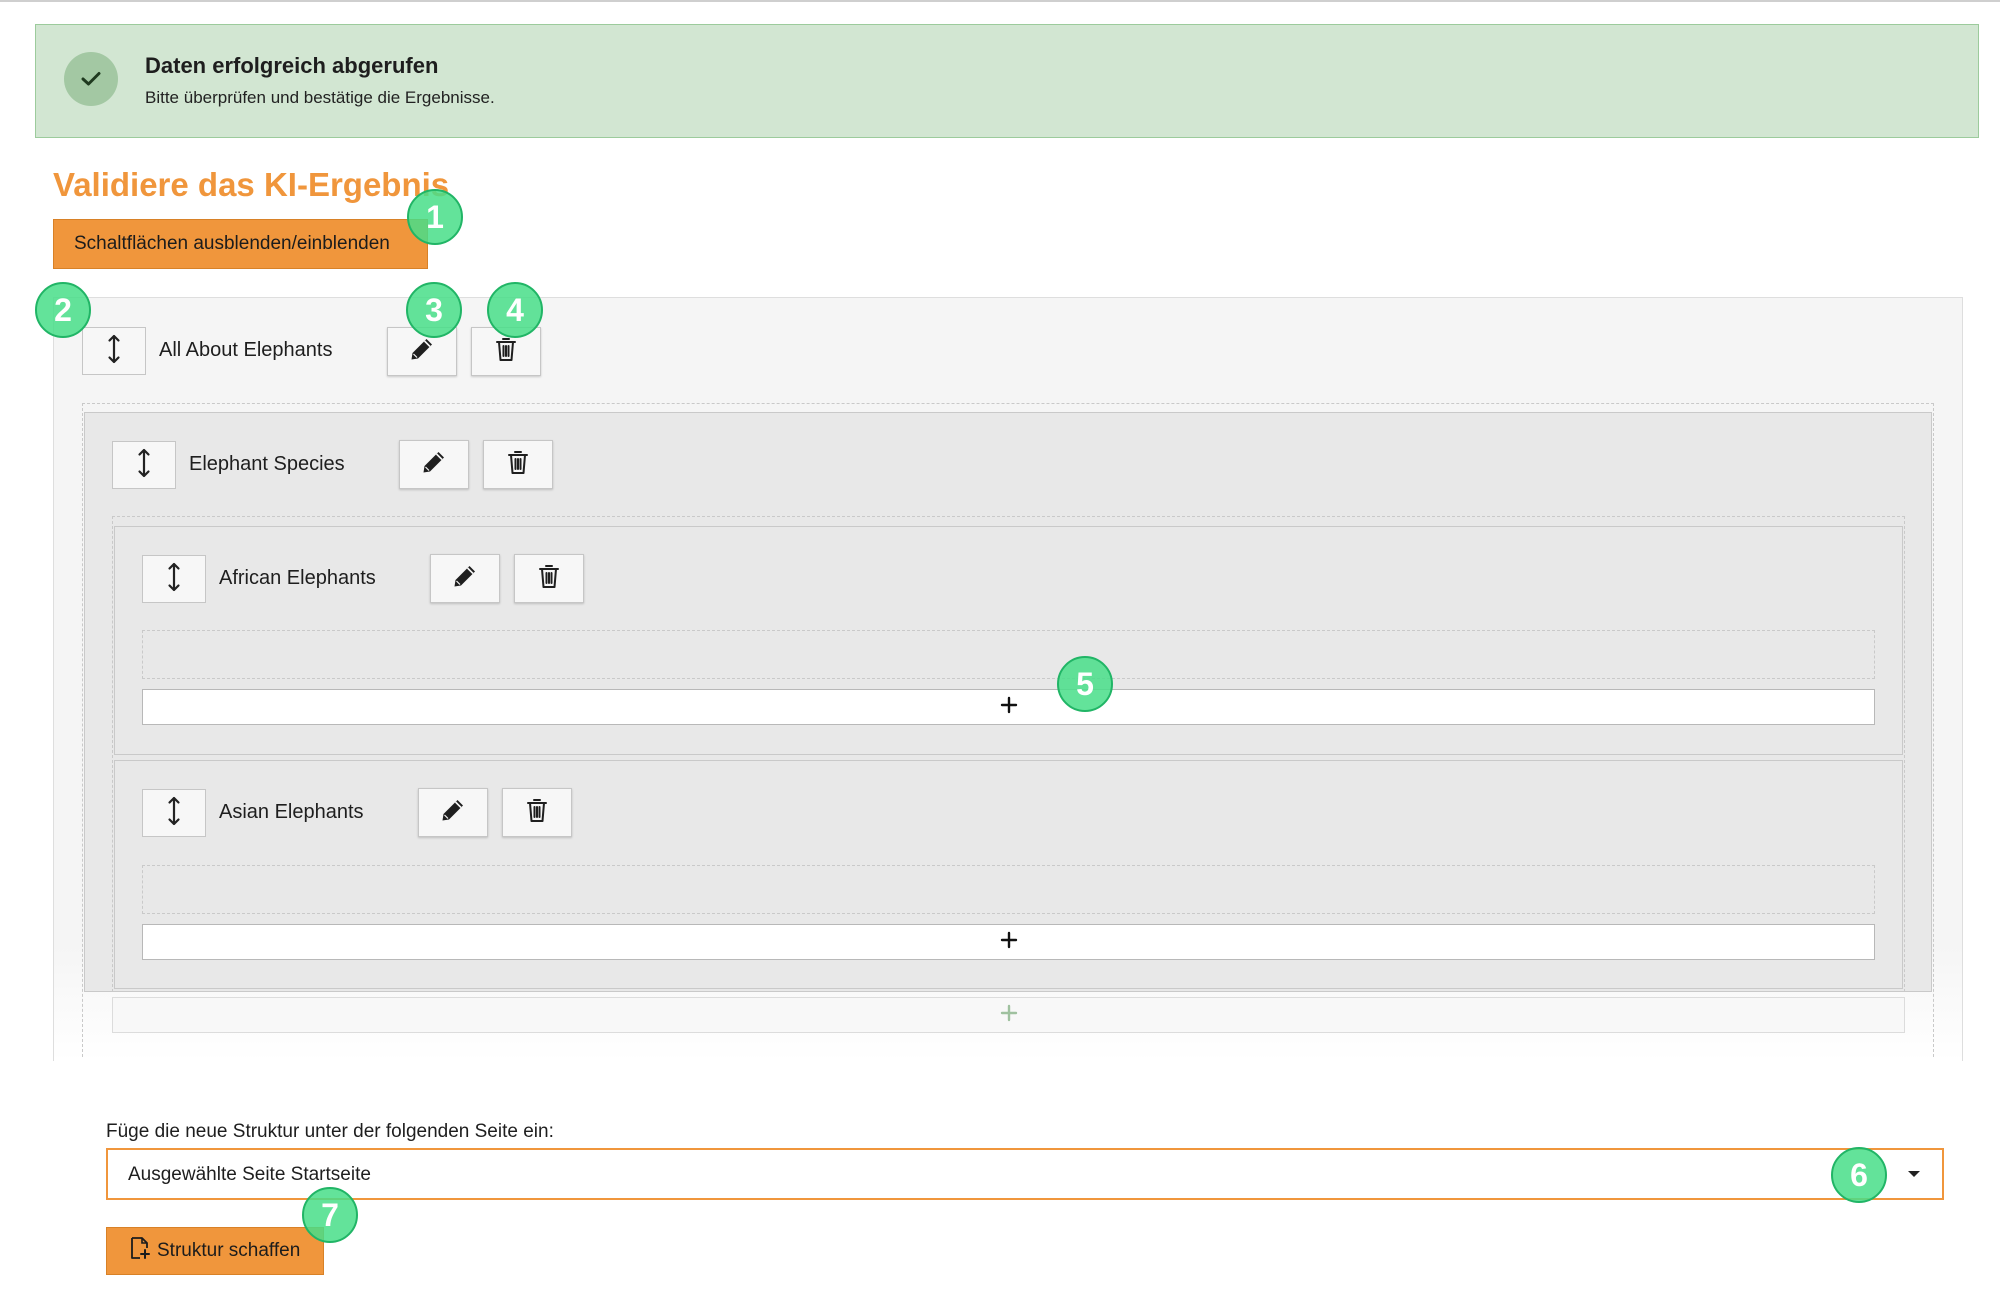 The width and height of the screenshot is (2000, 1299). Describe the element at coordinates (1914, 1174) in the screenshot. I see `chevron-down-icon` at that location.